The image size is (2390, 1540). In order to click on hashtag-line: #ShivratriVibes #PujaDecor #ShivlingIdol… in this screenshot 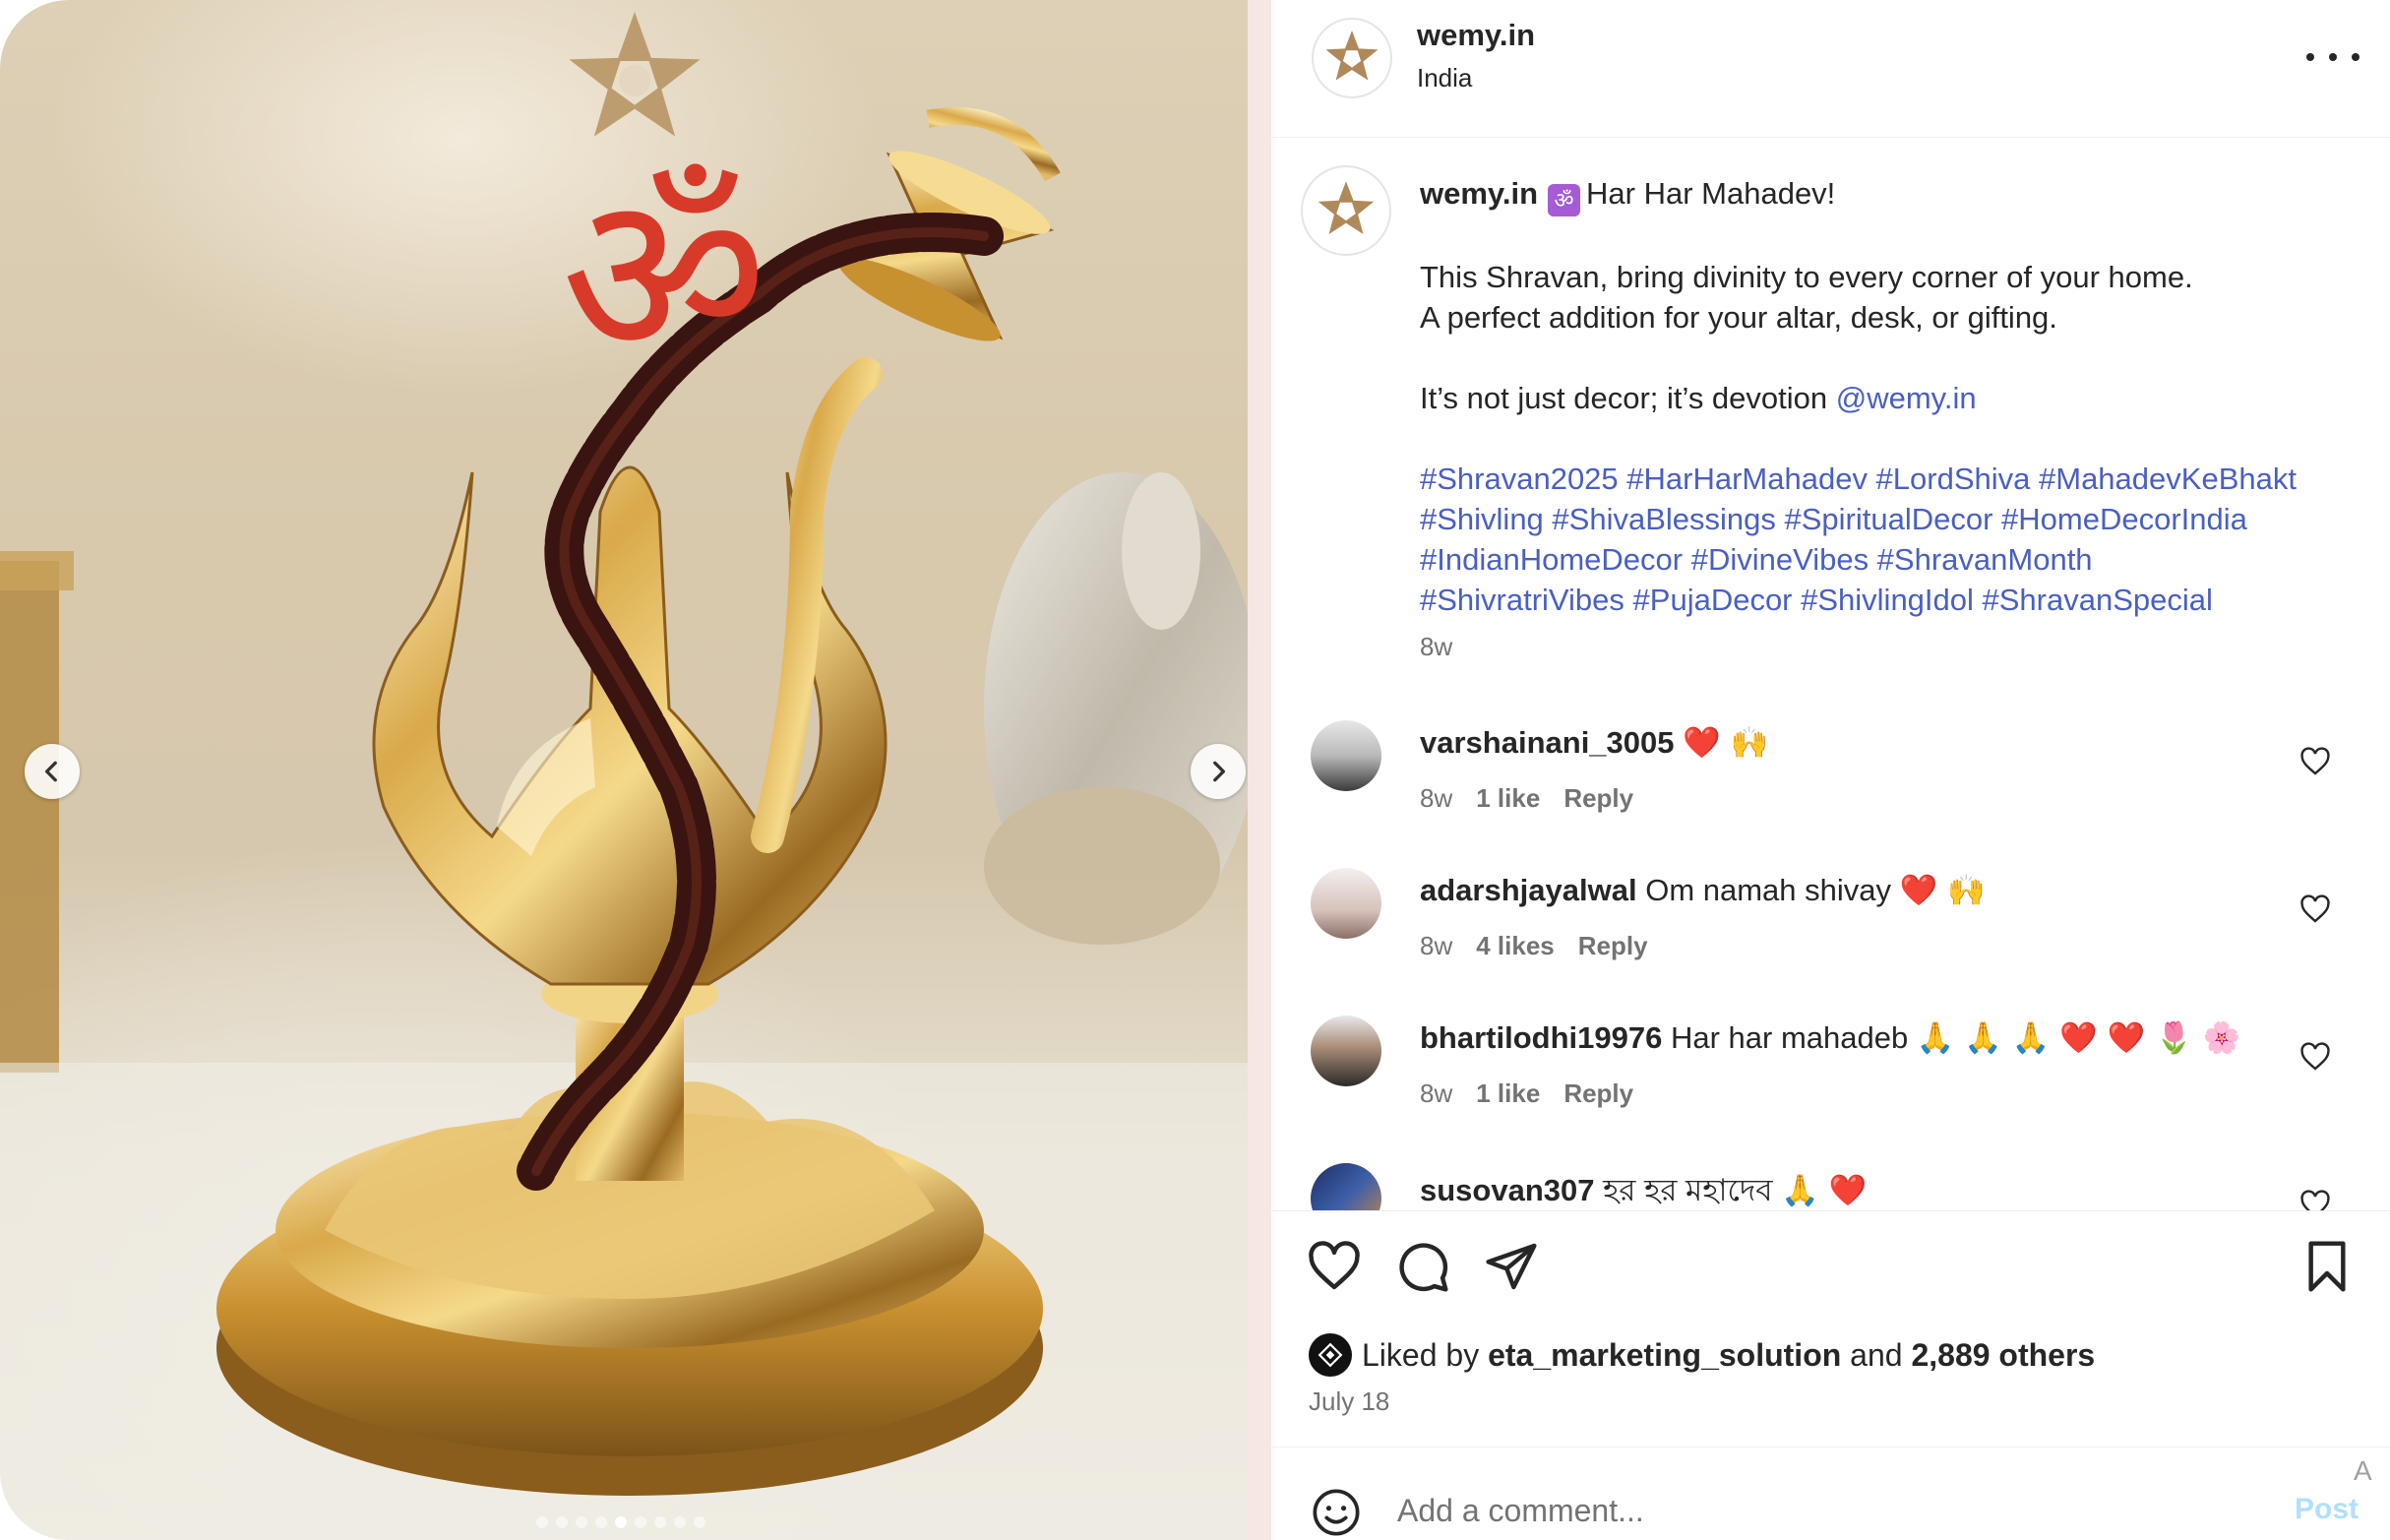, I will do `click(1892, 600)`.